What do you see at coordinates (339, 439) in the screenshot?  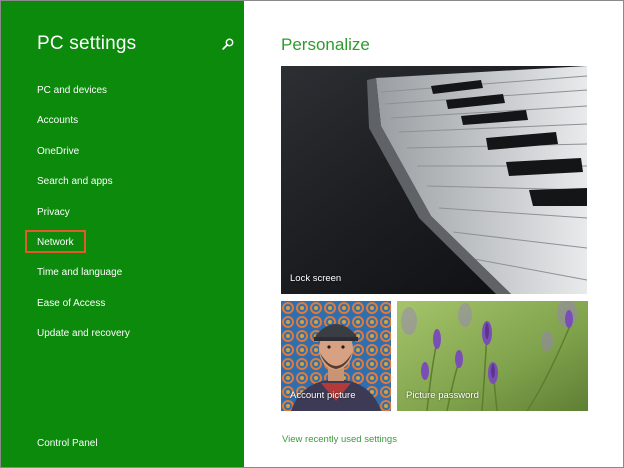 I see `view-recent-settings-link: View recently used settings` at bounding box center [339, 439].